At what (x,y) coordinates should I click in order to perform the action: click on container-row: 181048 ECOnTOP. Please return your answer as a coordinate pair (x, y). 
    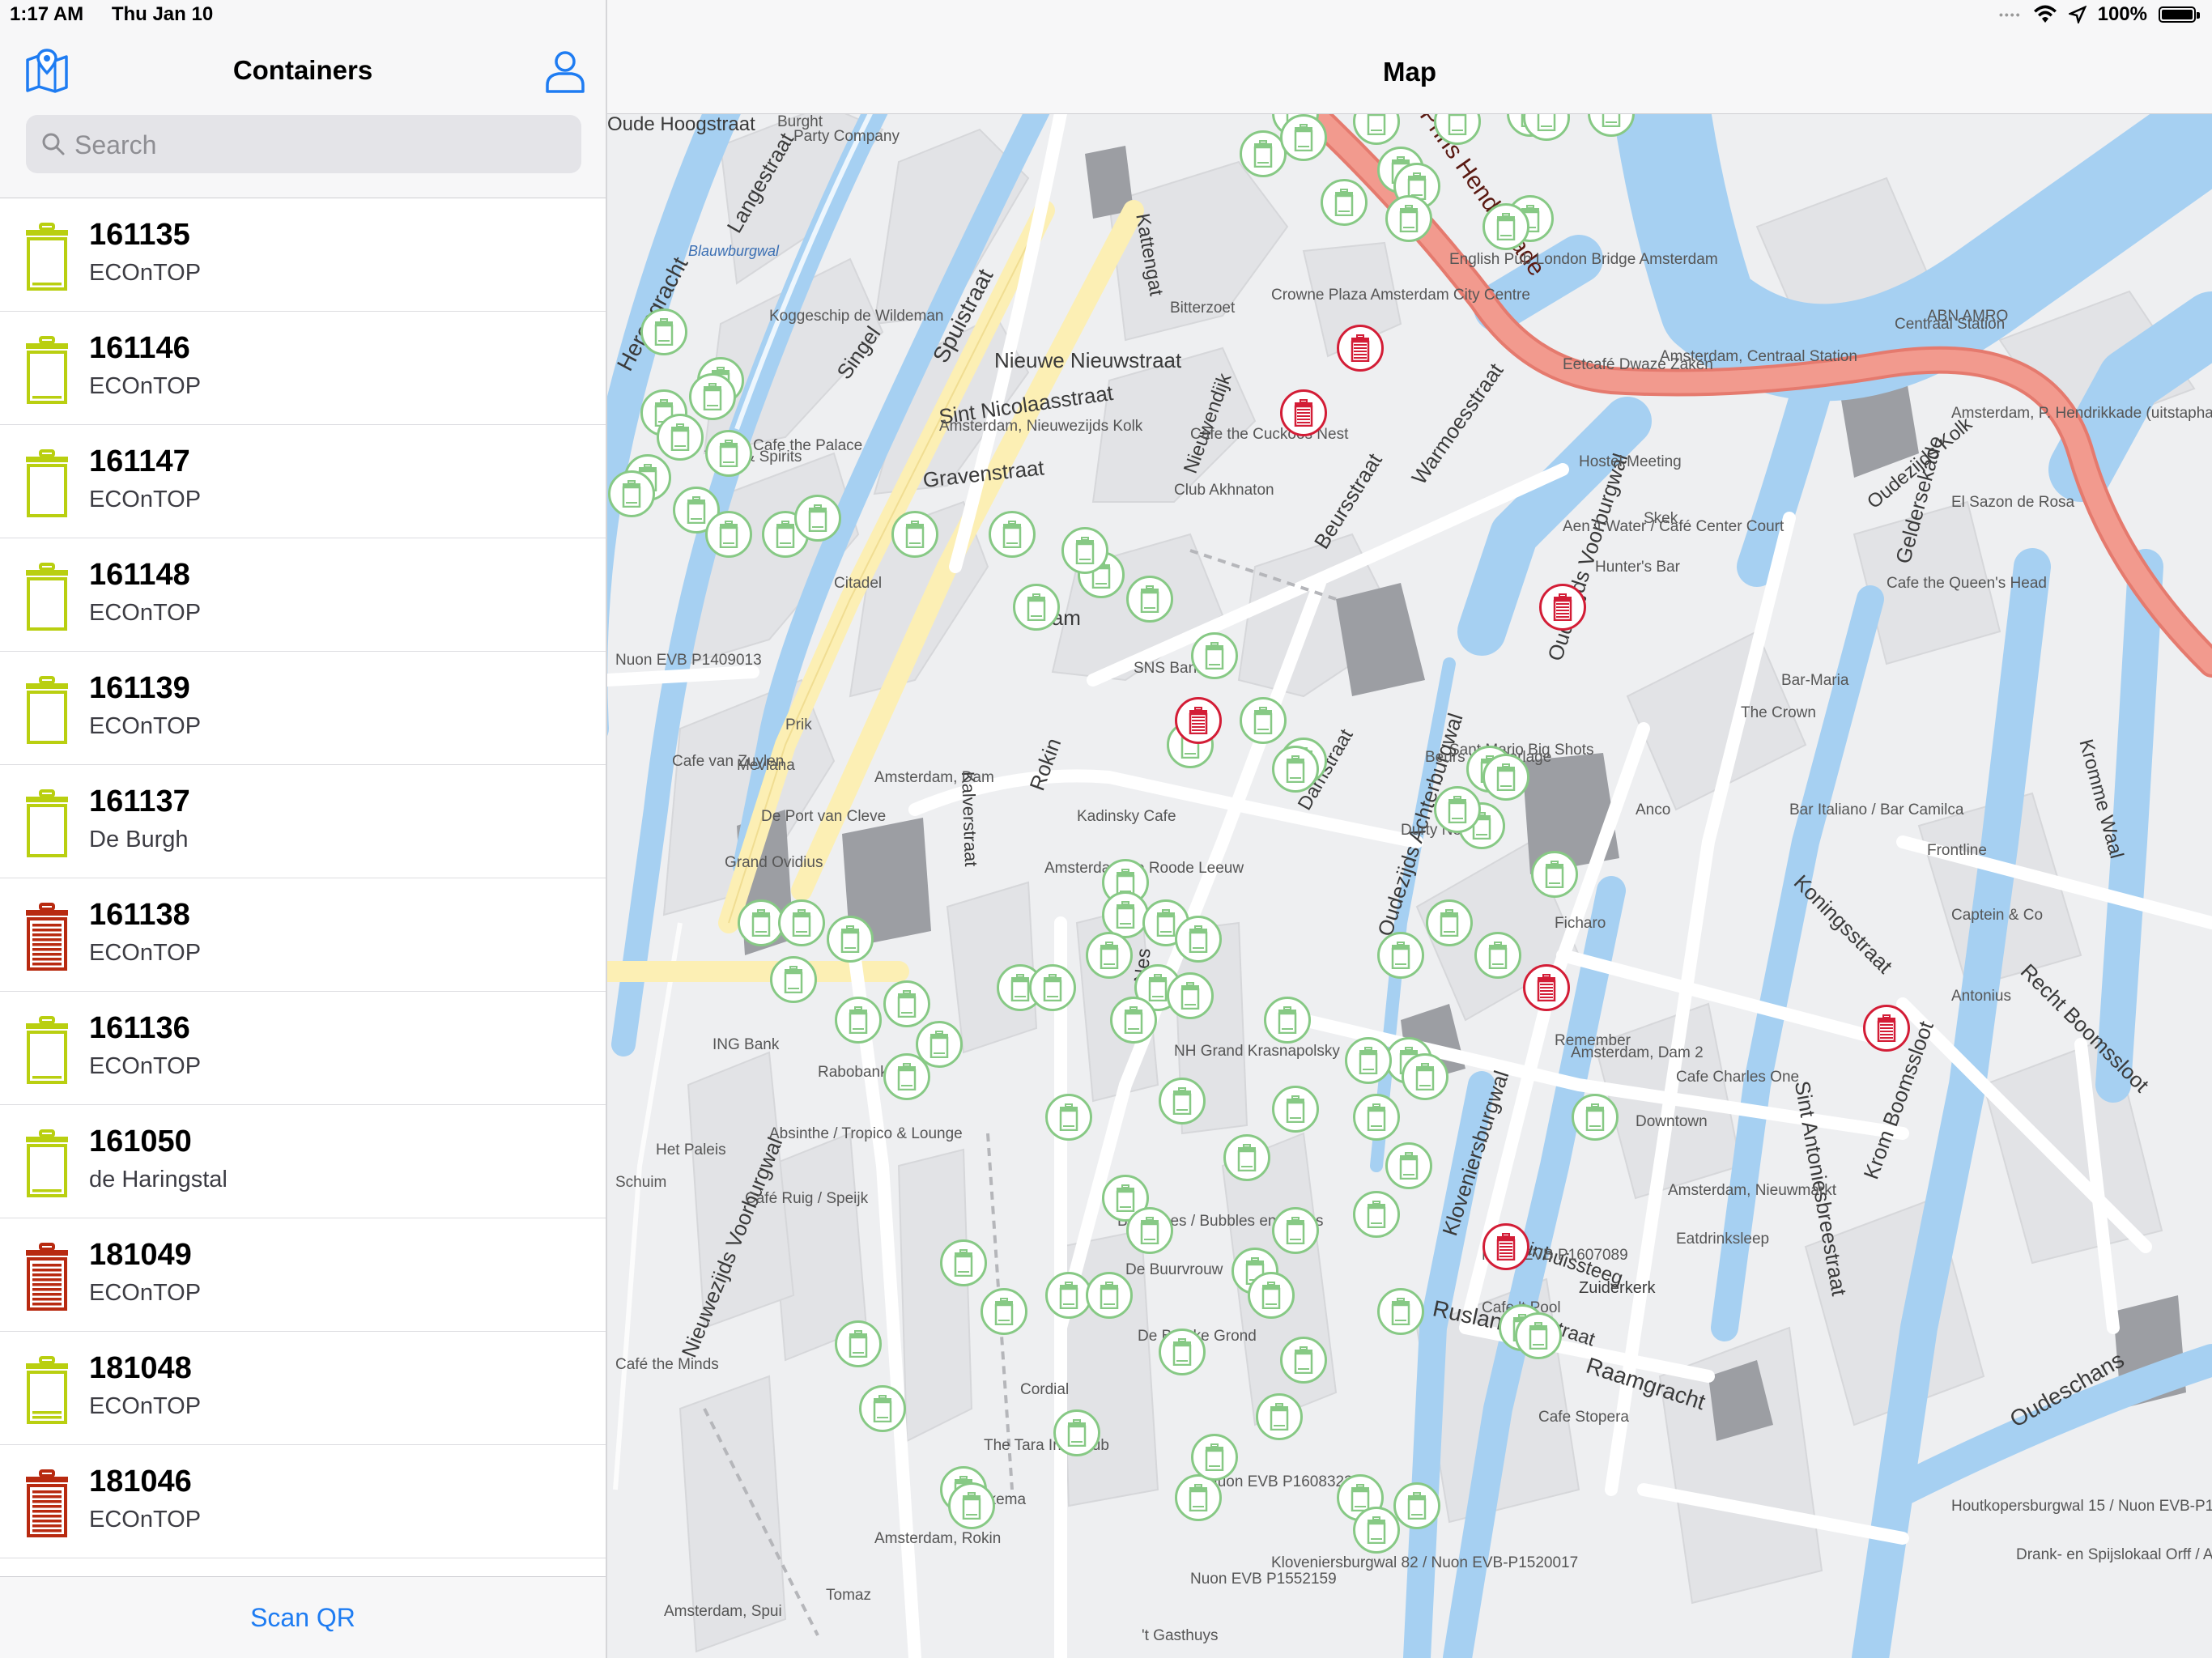
    Looking at the image, I should click on (303, 1388).